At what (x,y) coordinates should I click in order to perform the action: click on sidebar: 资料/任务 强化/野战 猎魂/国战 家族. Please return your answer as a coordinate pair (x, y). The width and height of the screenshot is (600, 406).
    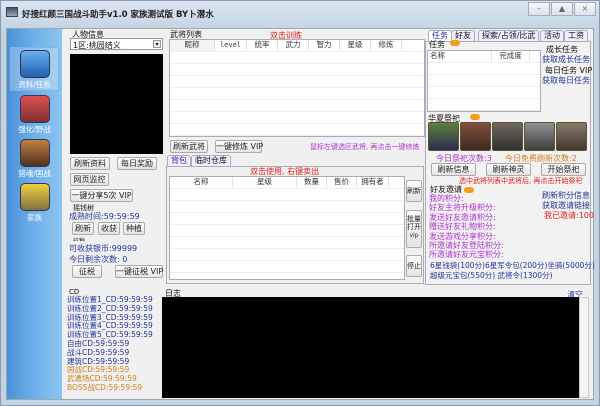
    Looking at the image, I should click on (34, 214).